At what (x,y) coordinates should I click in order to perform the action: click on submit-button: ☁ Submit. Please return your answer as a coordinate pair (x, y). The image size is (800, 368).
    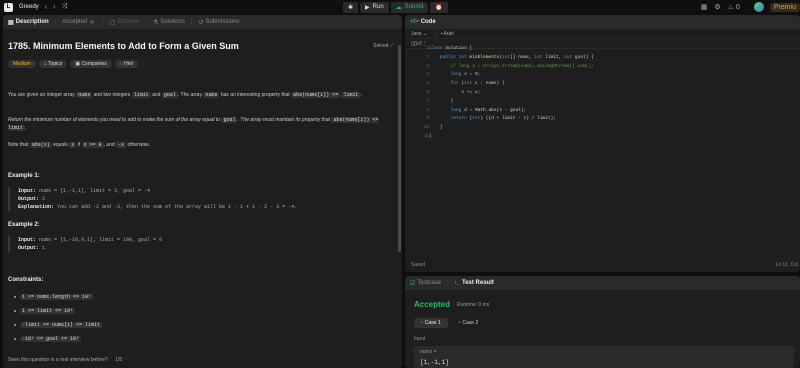
    Looking at the image, I should click on (409, 7).